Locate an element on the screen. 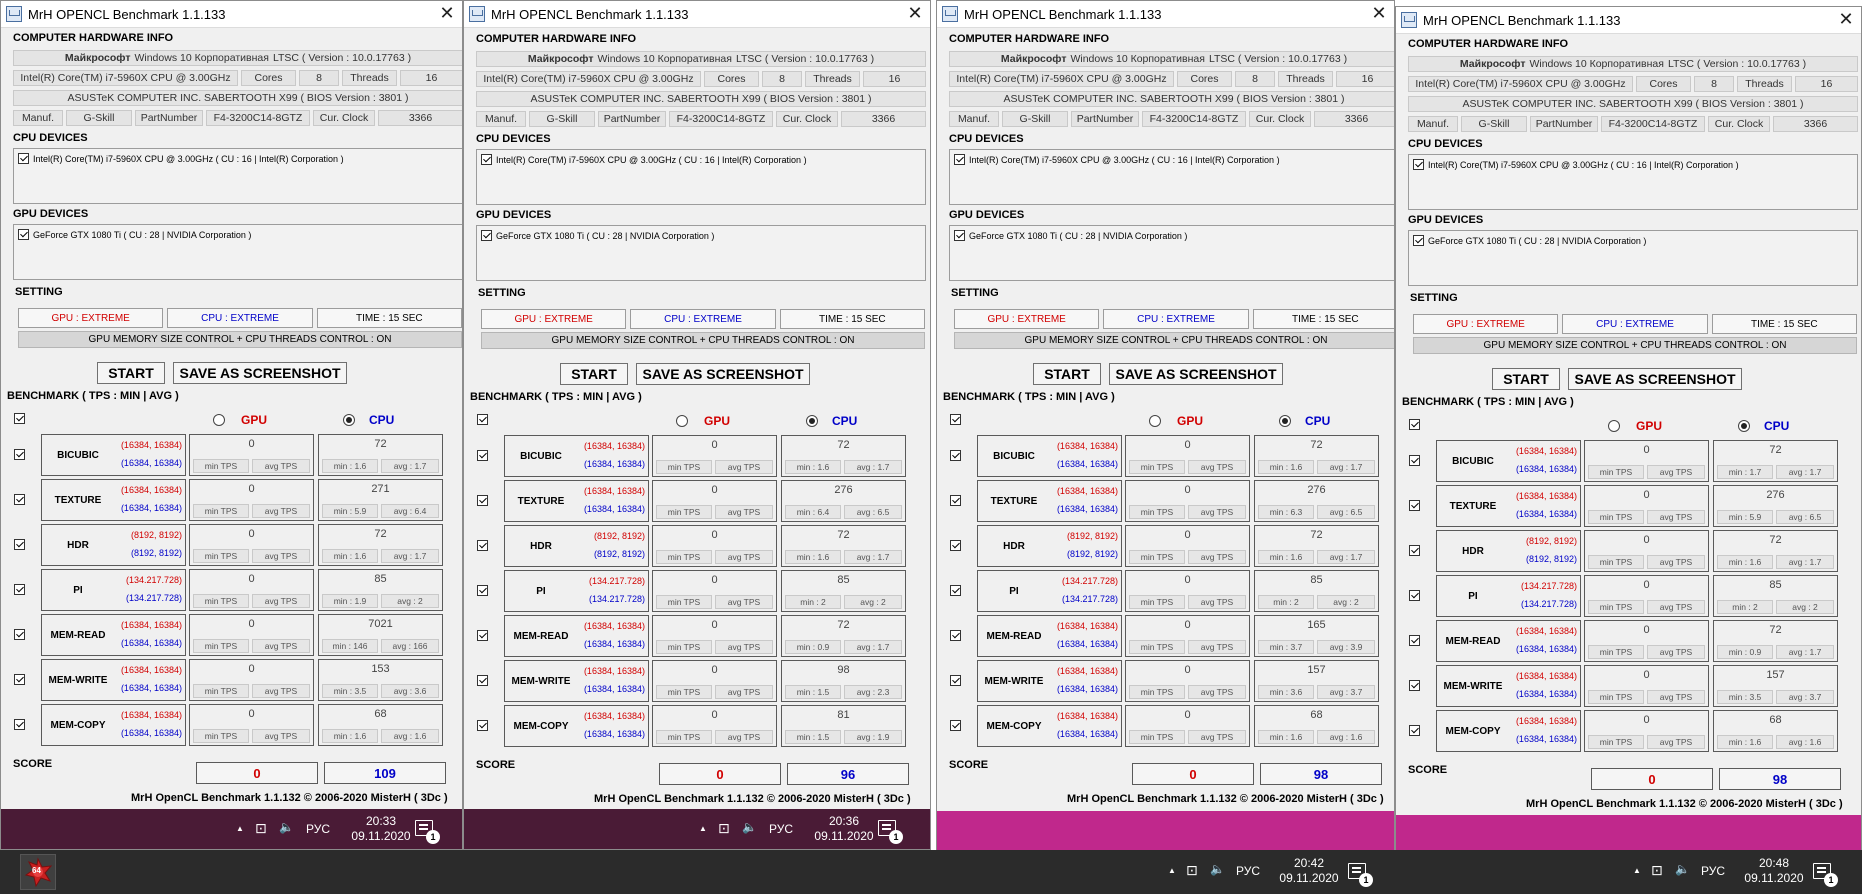 The image size is (1862, 894). clock: 20:33 09.11.2020 is located at coordinates (381, 829).